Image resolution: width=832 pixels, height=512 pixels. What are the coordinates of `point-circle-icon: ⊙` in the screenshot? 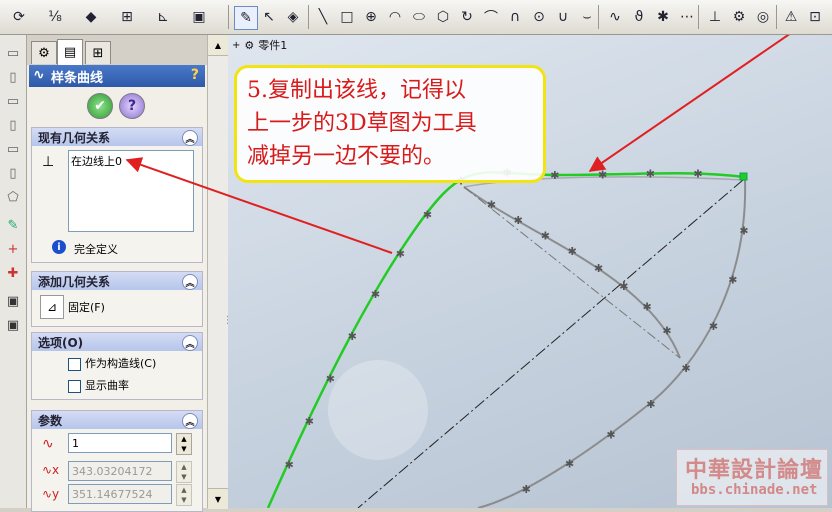 It's located at (539, 17).